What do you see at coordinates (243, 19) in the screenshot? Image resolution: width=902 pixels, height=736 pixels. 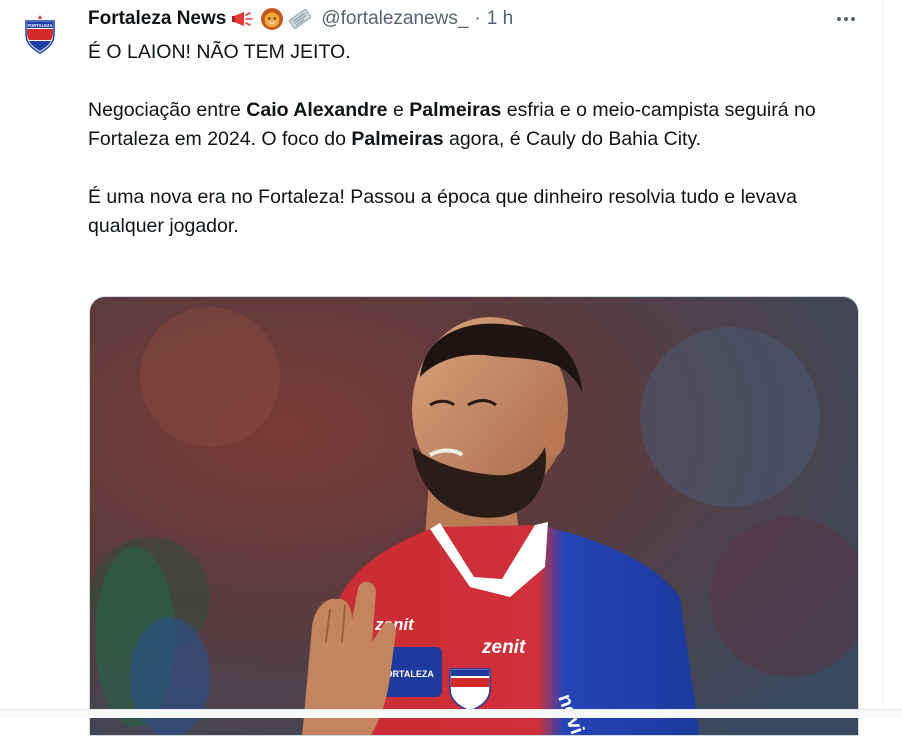 I see `megaphone-icon` at bounding box center [243, 19].